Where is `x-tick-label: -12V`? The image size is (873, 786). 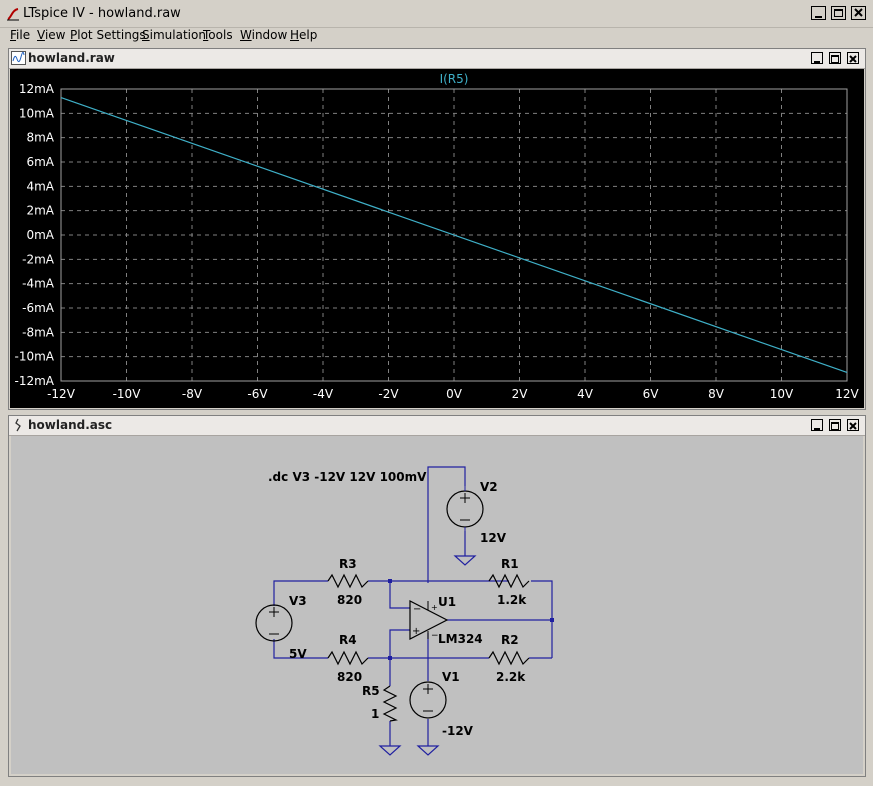 x-tick-label: -12V is located at coordinates (61, 394).